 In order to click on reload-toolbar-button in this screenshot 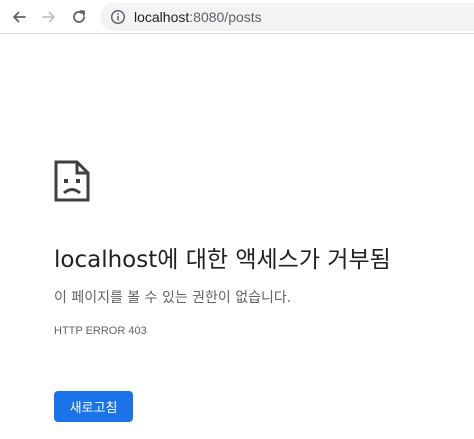, I will do `click(79, 17)`.